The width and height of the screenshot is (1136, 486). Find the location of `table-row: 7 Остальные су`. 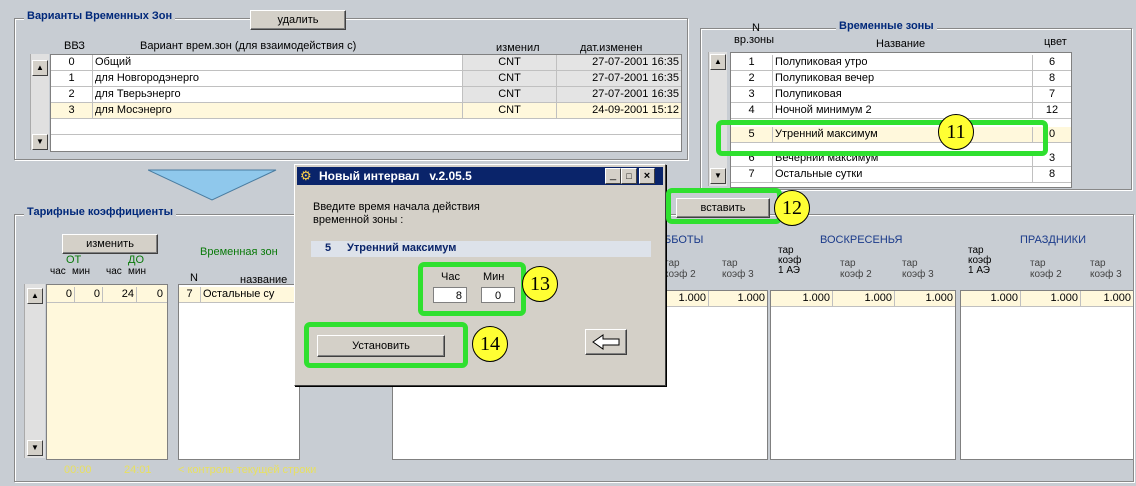

table-row: 7 Остальные су is located at coordinates (239, 295).